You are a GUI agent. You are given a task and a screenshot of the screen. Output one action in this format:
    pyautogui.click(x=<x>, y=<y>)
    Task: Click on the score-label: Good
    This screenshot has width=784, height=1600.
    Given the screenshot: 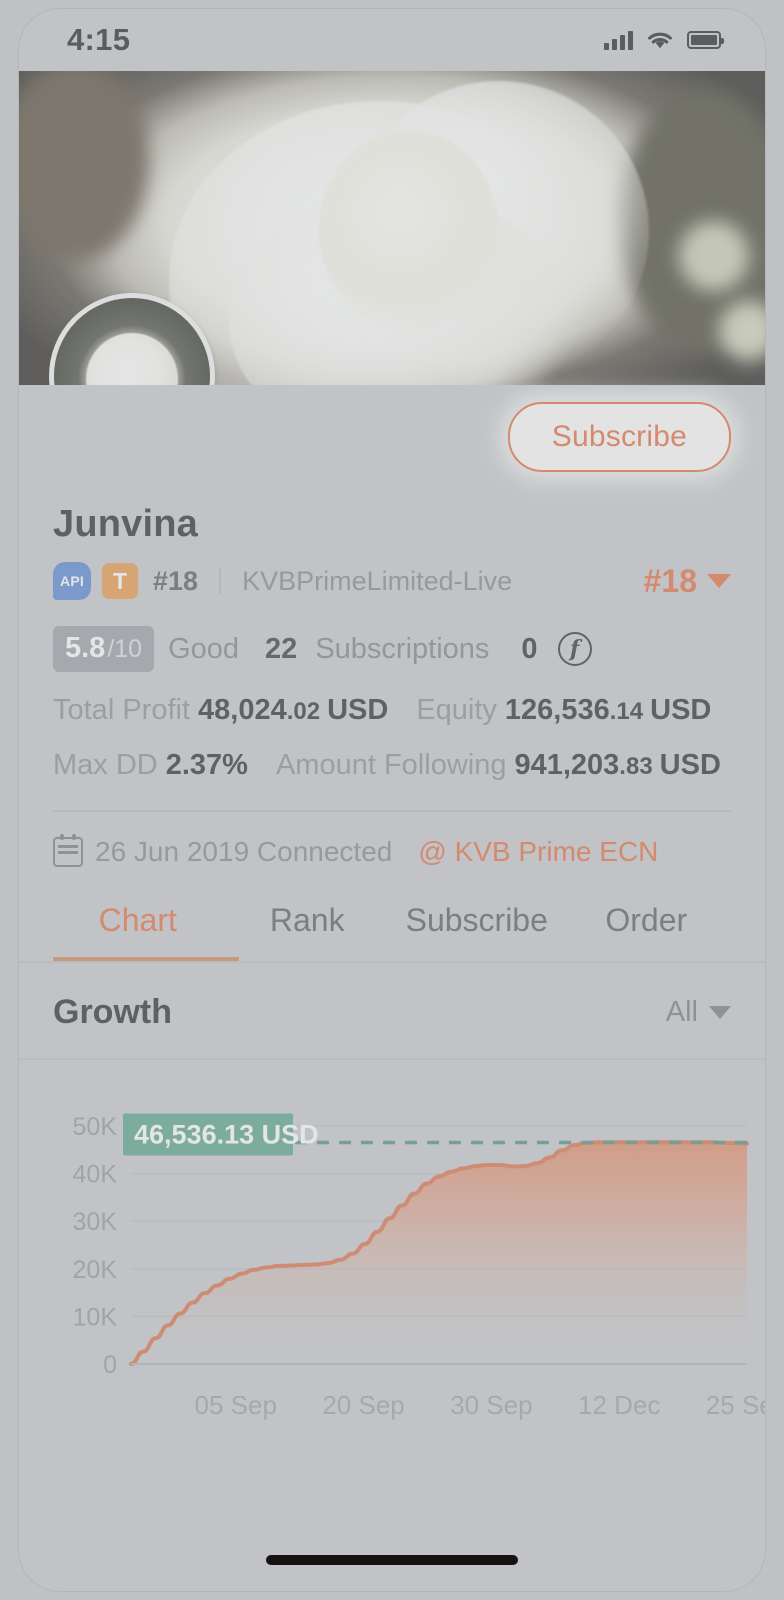 What is the action you would take?
    pyautogui.click(x=204, y=648)
    